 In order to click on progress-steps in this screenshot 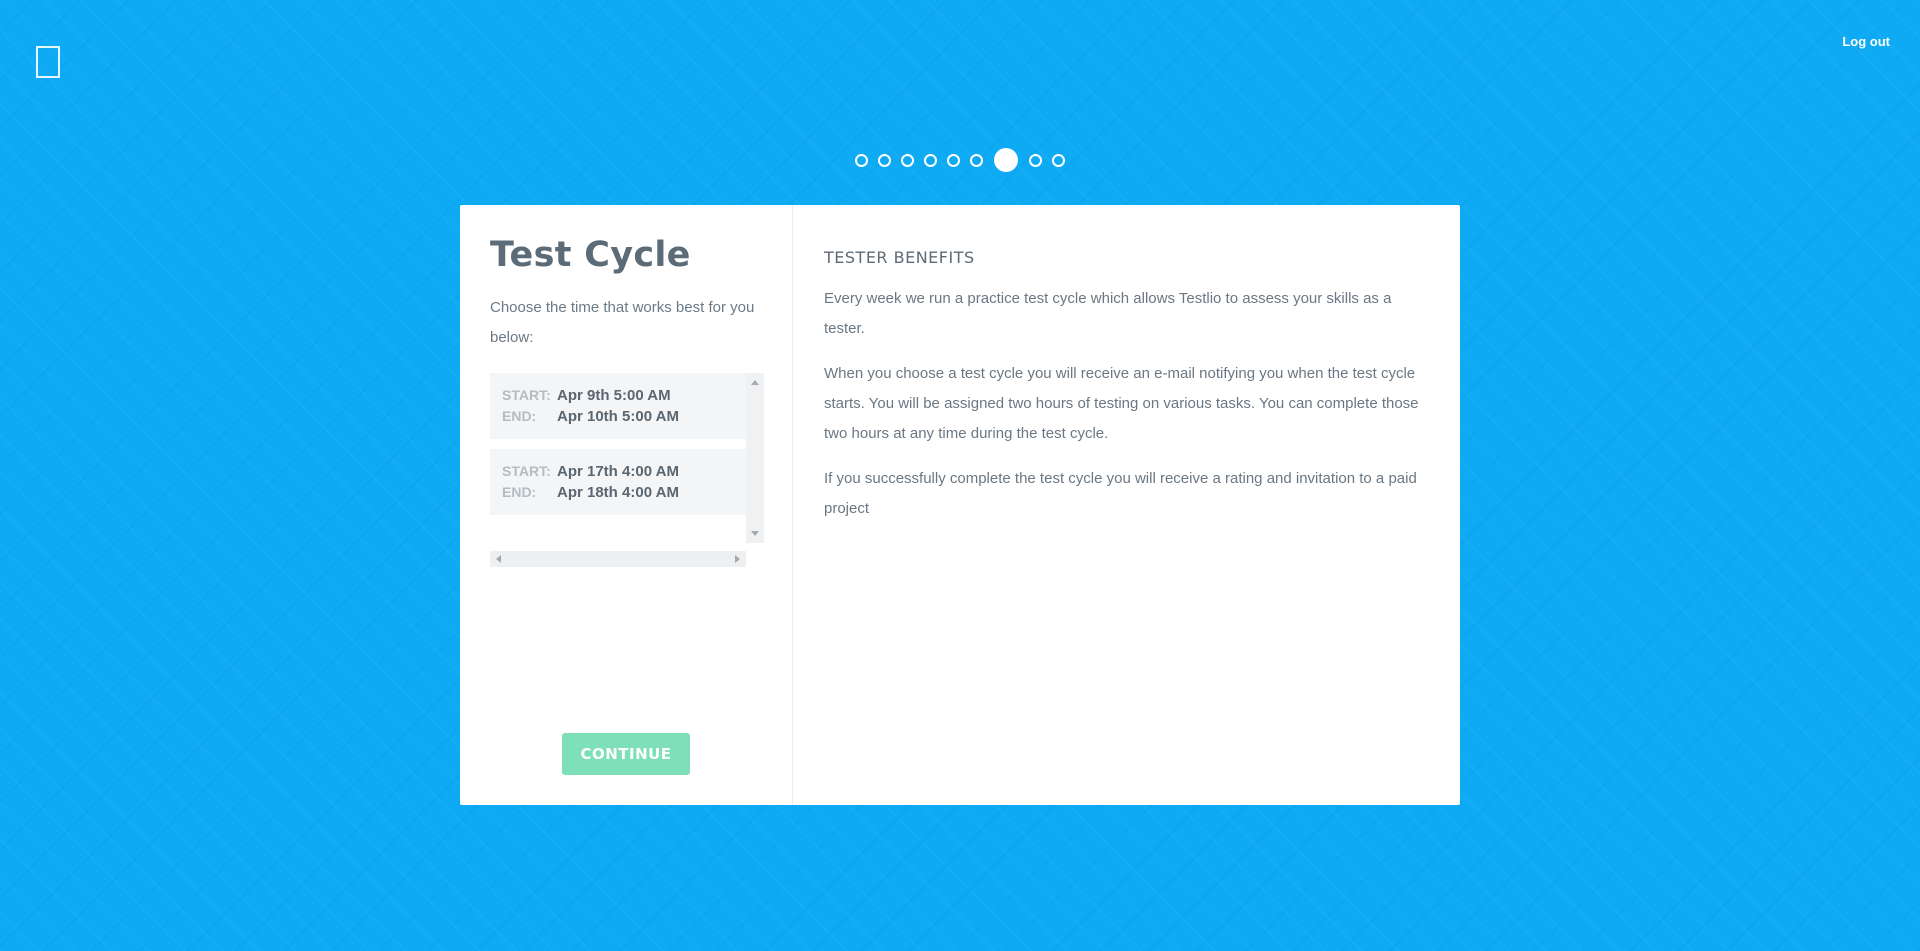, I will do `click(960, 160)`.